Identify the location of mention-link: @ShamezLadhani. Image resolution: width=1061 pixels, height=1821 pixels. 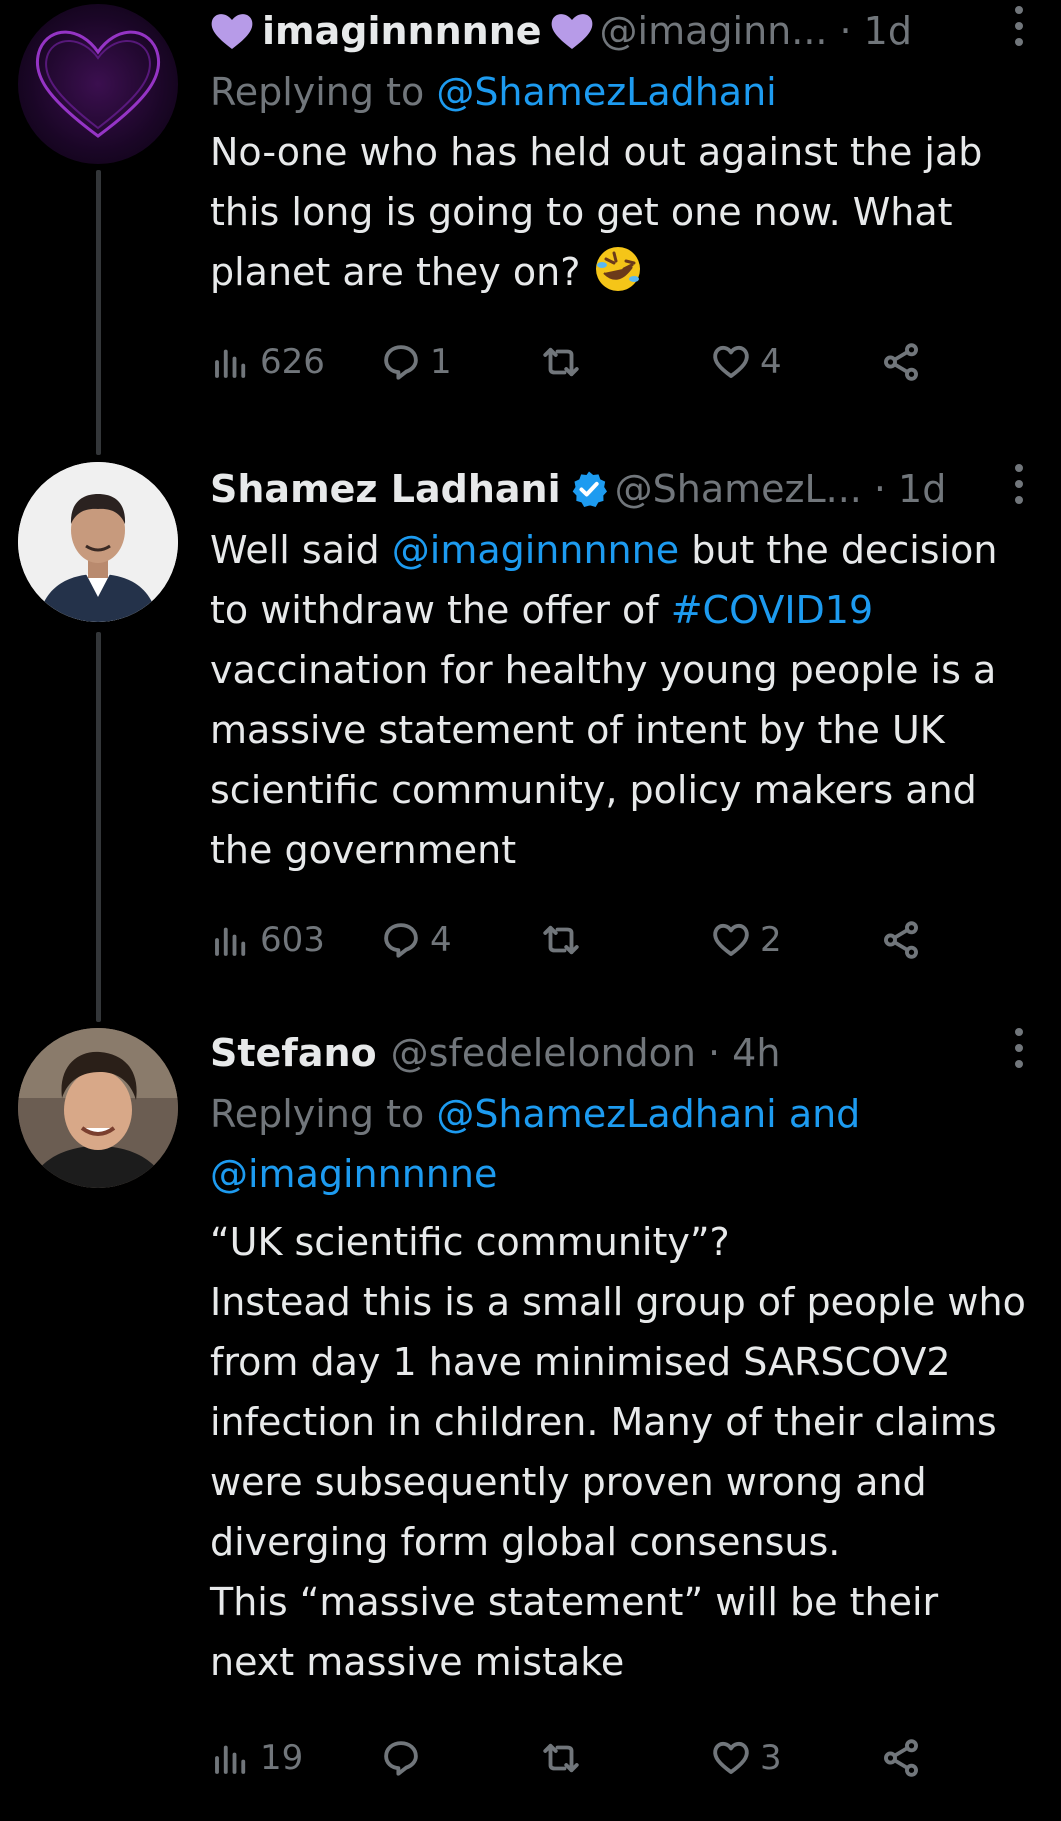
(606, 92).